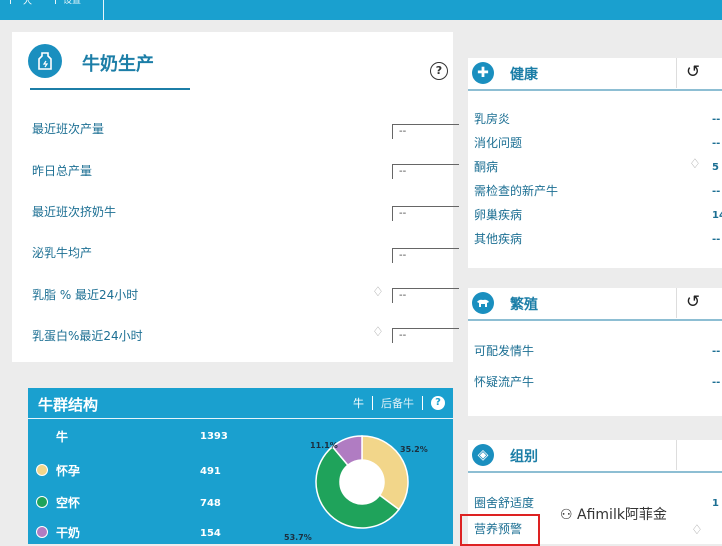 The image size is (722, 546). What do you see at coordinates (62, 437) in the screenshot?
I see `herd-total-label: 牛` at bounding box center [62, 437].